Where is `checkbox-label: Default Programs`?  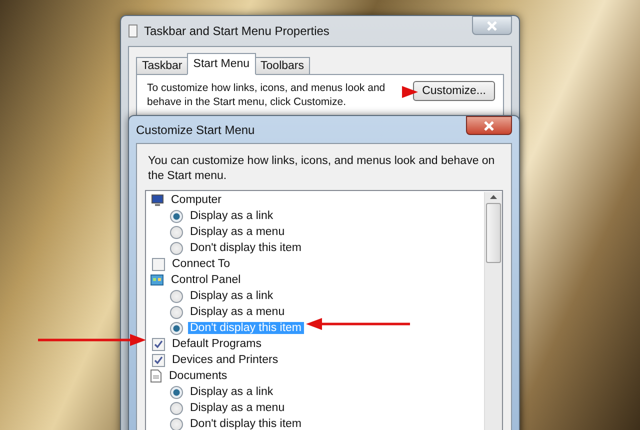 checkbox-label: Default Programs is located at coordinates (217, 344).